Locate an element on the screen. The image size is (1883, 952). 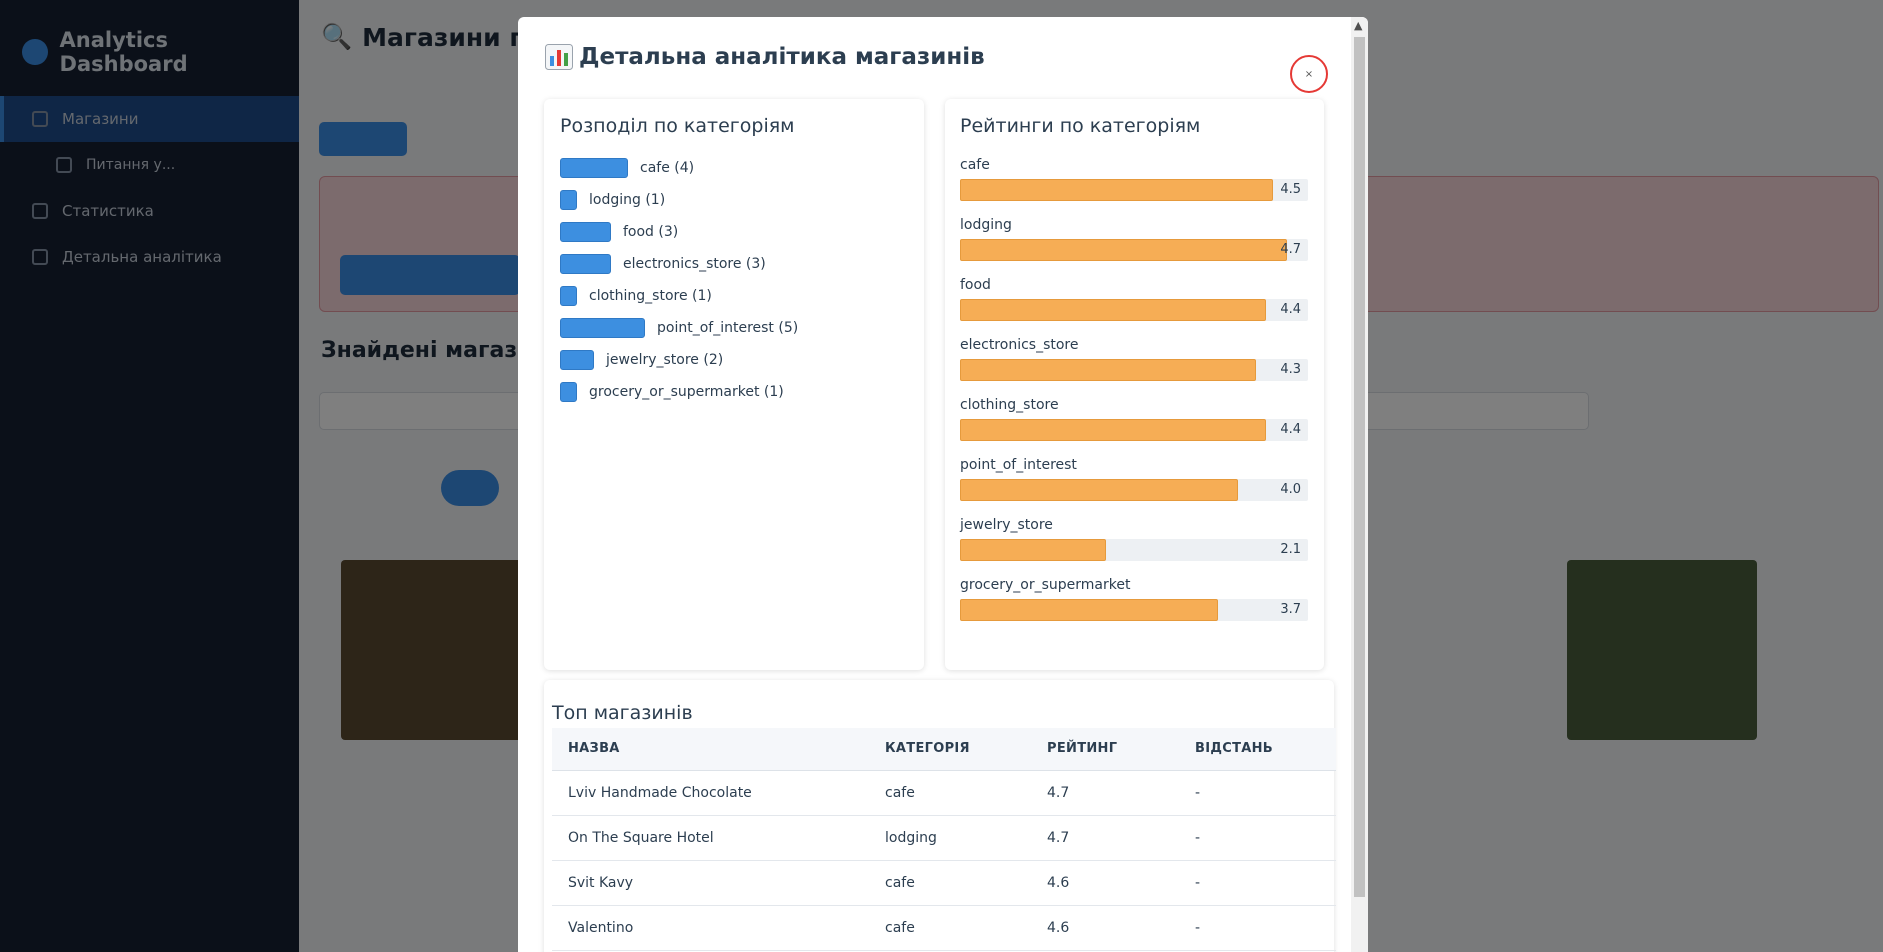
distribution-item: jewelry_store (2) is located at coordinates (641, 360).